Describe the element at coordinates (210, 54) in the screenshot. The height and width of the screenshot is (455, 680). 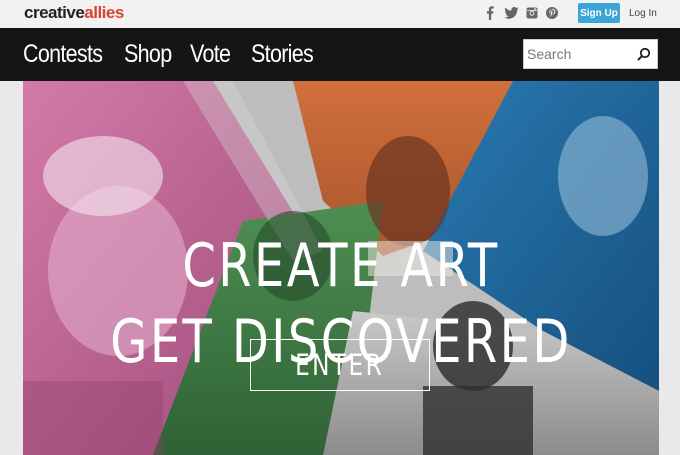
I see `nav-item-vote: Vote` at that location.